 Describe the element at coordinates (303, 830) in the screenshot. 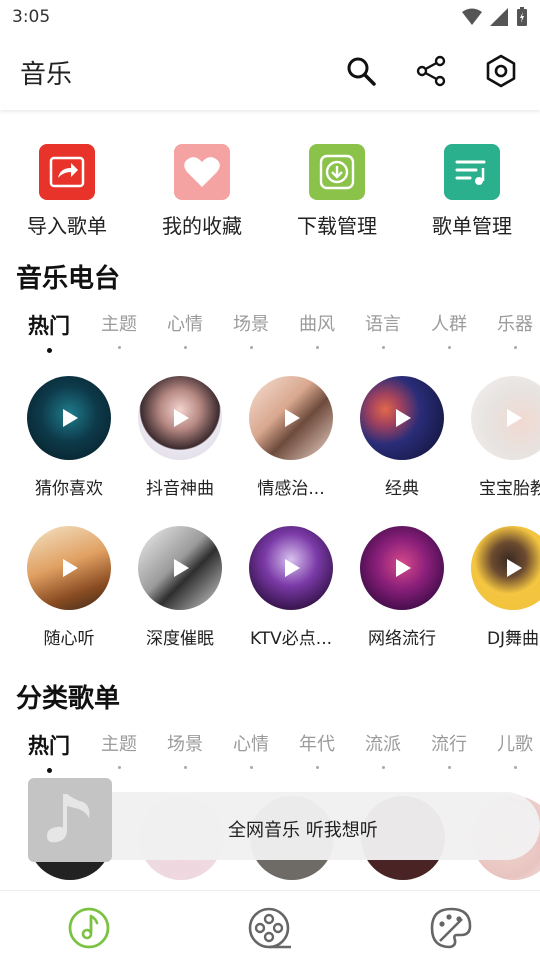

I see `toast-text: 全网音乐 听我想听` at that location.